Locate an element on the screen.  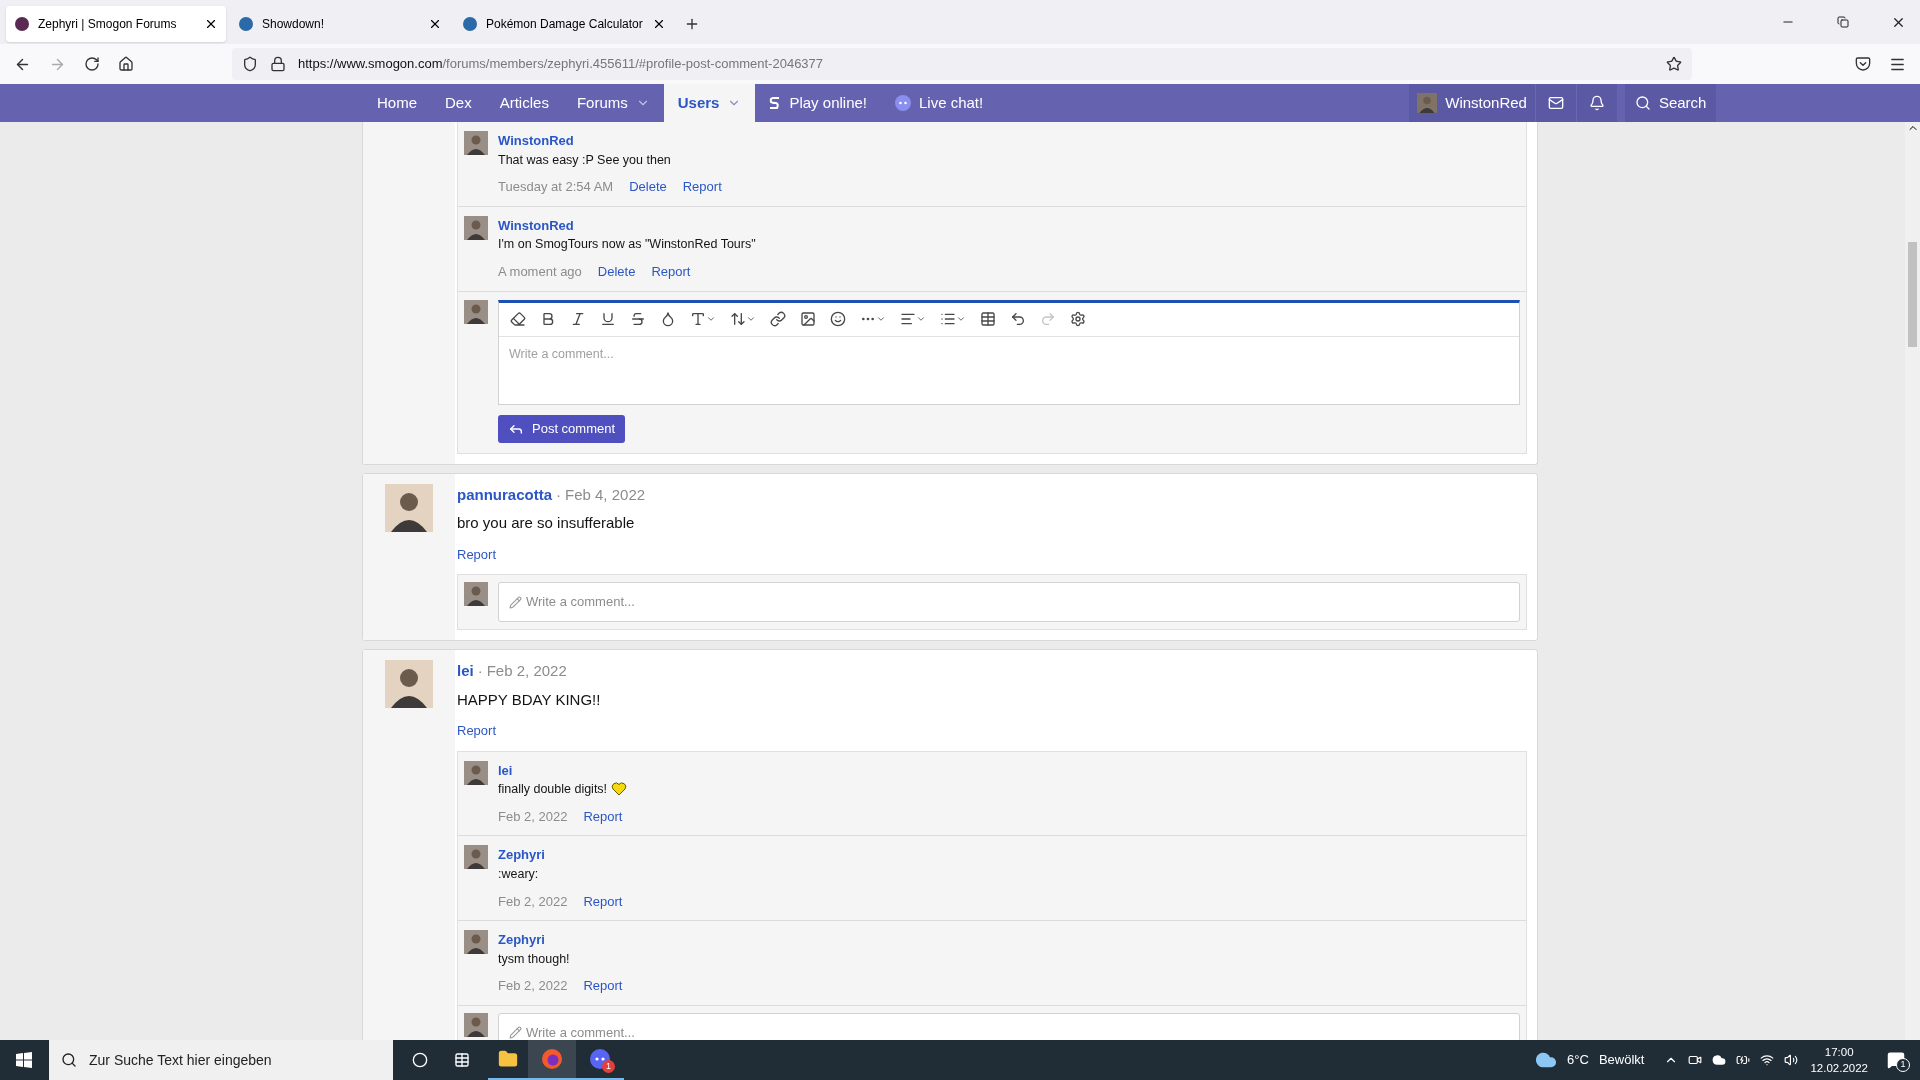
address-bar: https://www.smogon.com/forums/members/zephyri.455611/#profile-post-comment-2046377 is located at coordinates (962, 64).